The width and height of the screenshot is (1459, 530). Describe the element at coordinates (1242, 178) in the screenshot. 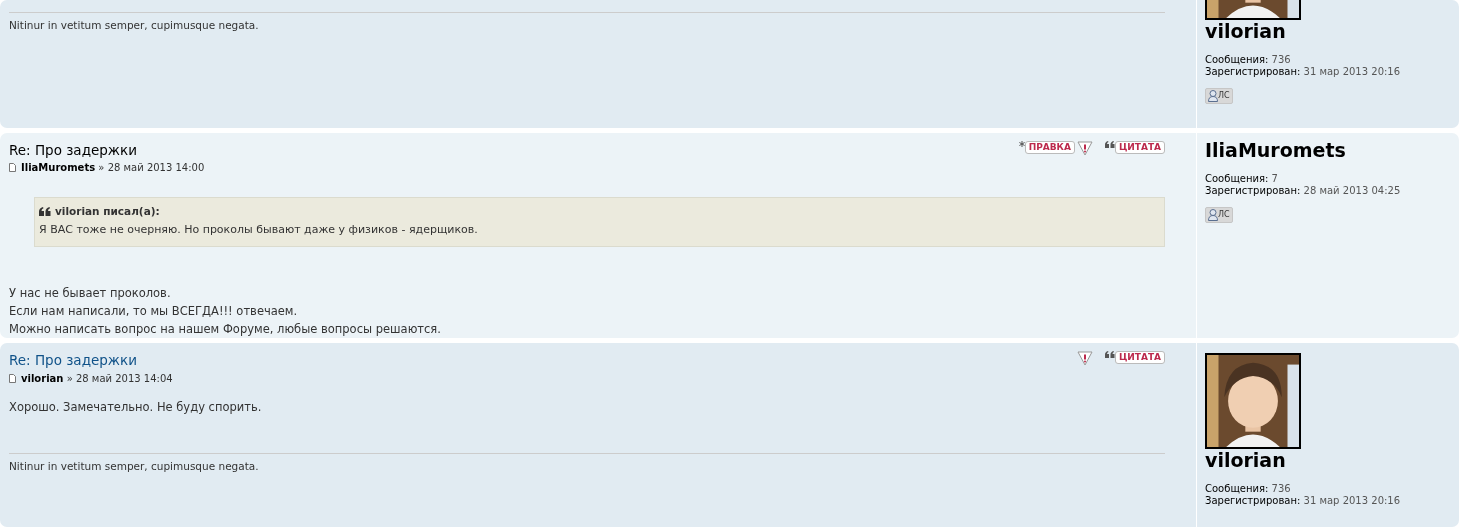

I see `profile-stat: Сообщения: 7` at that location.